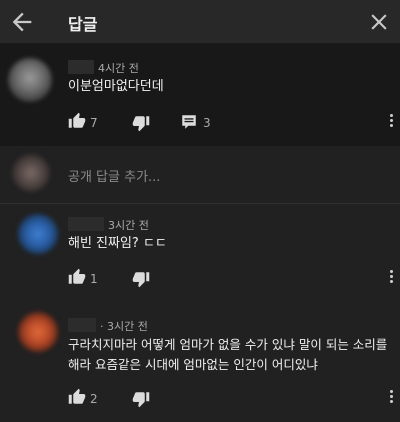 This screenshot has height=422, width=400. I want to click on comment-time: 4시간 전, so click(118, 68).